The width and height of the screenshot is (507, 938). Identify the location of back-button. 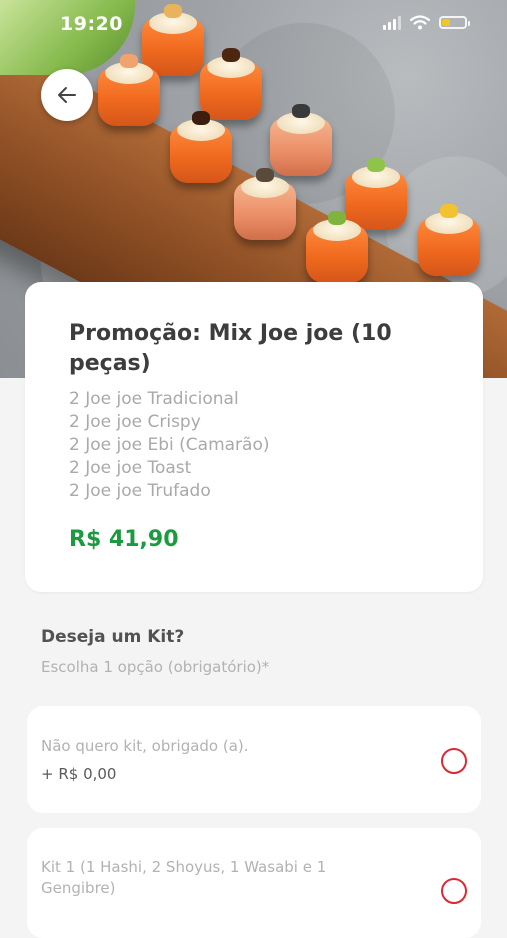
(67, 95).